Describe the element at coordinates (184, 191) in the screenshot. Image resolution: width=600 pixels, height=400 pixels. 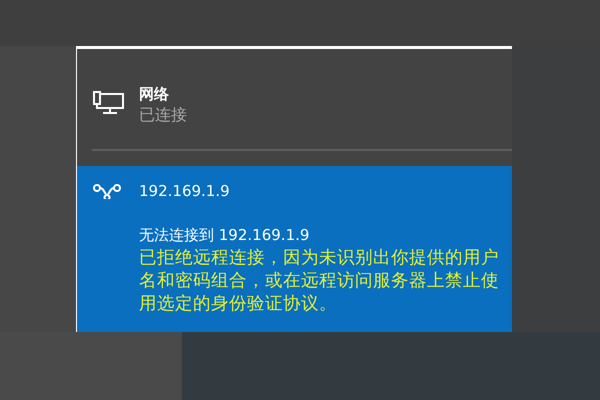
I see `connection-name: 192.169.1.9` at that location.